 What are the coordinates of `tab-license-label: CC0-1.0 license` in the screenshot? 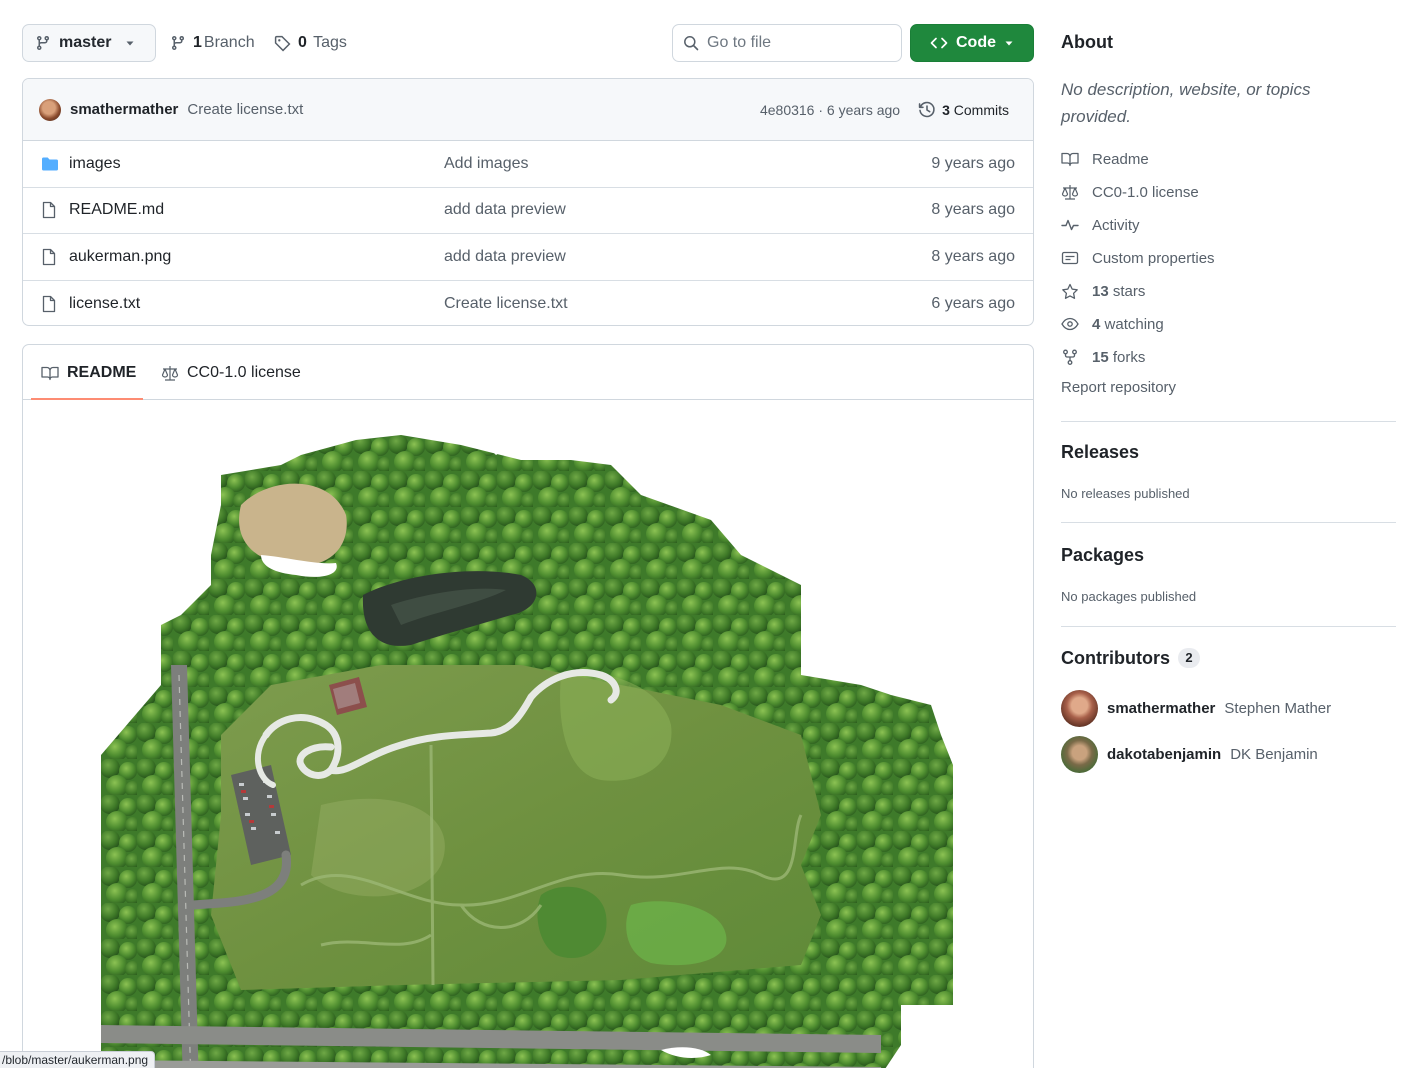 It's located at (244, 372).